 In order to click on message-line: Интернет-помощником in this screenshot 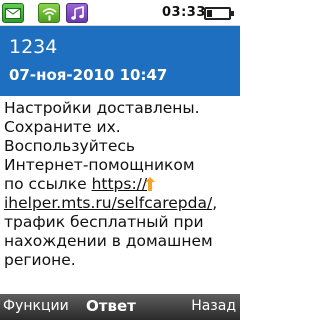, I will do `click(99, 165)`.